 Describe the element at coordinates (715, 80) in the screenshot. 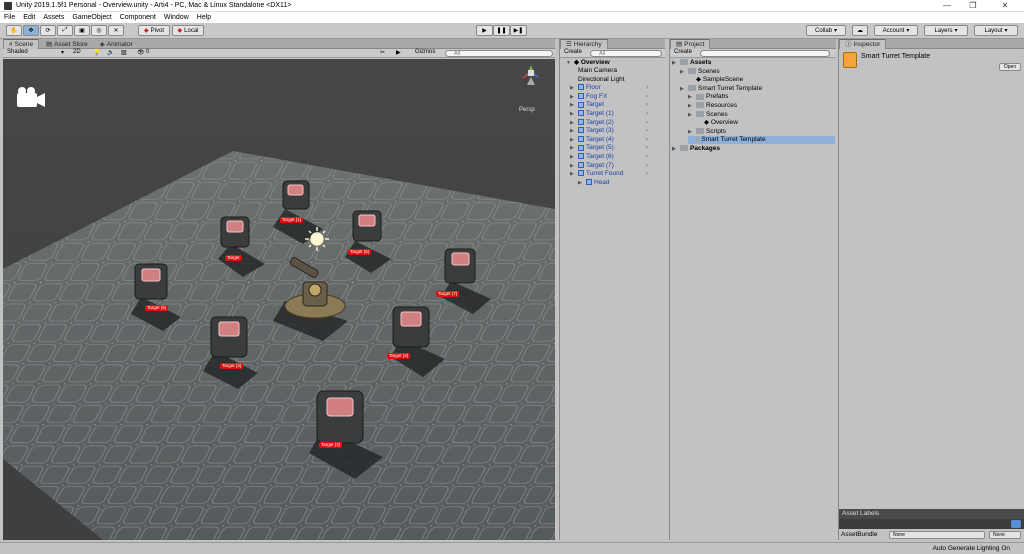

I see `project-item: ◆ SampleScene` at that location.